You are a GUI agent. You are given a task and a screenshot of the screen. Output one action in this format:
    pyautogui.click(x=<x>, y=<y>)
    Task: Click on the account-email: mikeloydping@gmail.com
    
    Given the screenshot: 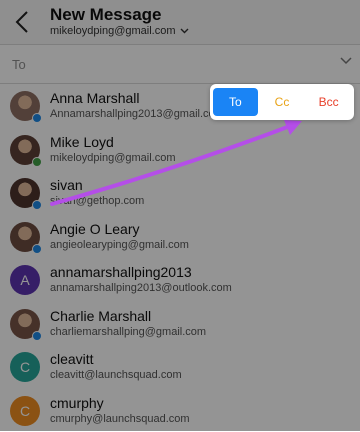 What is the action you would take?
    pyautogui.click(x=113, y=31)
    